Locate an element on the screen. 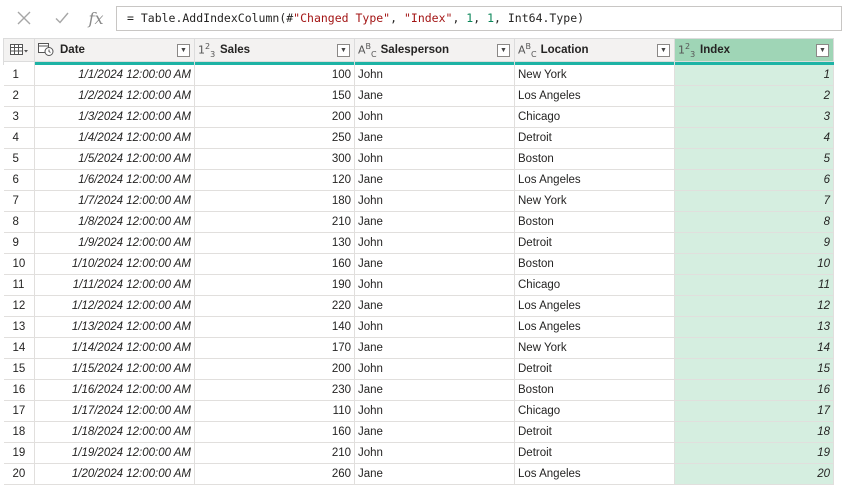 The width and height of the screenshot is (844, 490). cell-index: 10 is located at coordinates (754, 264).